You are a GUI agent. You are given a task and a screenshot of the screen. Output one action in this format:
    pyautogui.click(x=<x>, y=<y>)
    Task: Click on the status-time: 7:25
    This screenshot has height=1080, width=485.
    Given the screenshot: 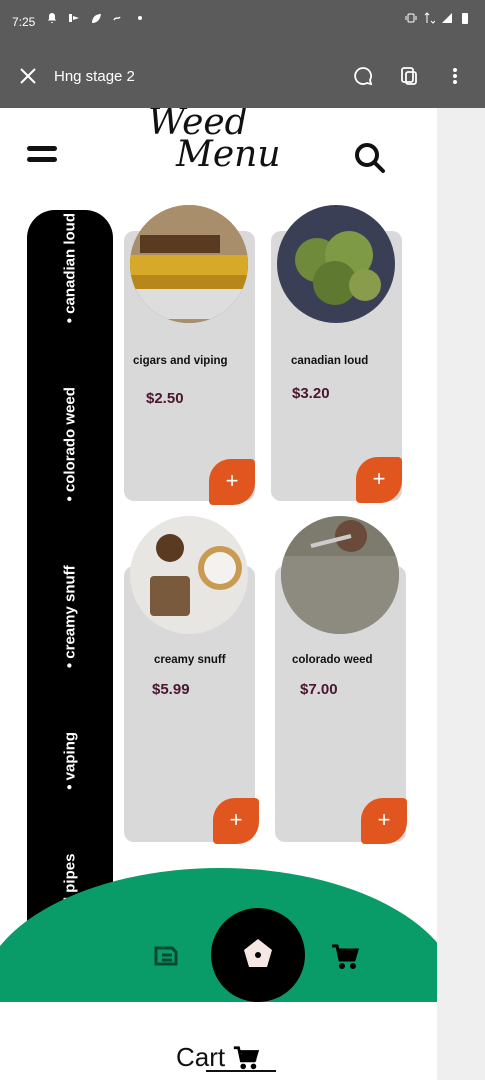 What is the action you would take?
    pyautogui.click(x=24, y=22)
    